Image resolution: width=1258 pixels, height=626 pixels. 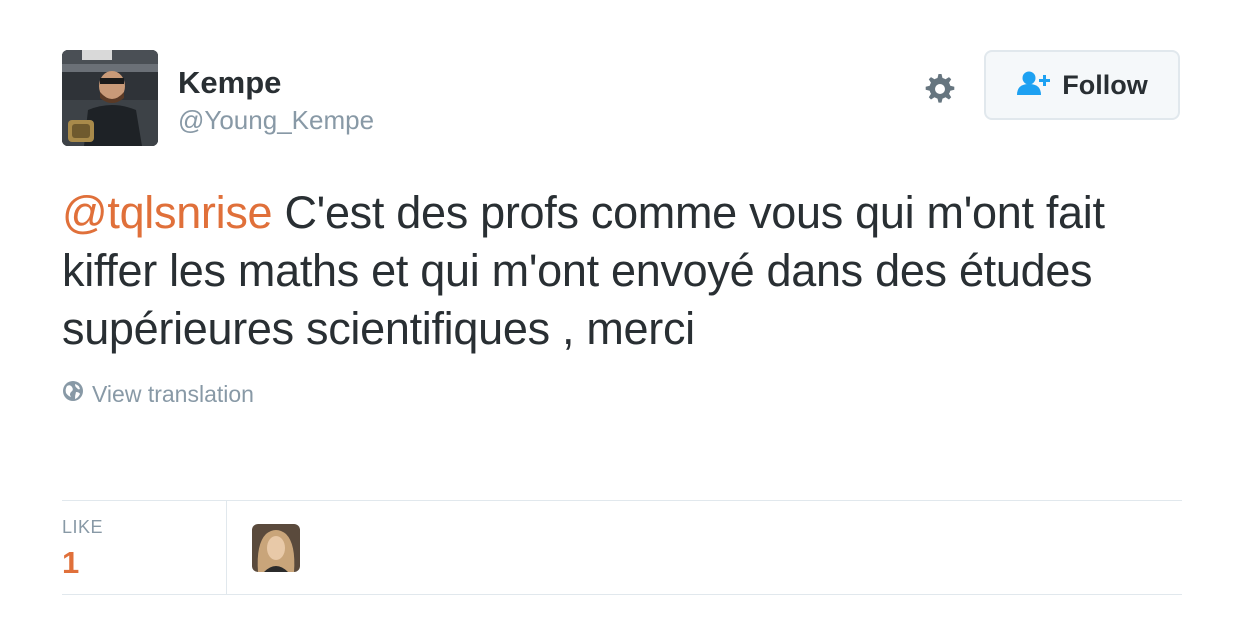 What do you see at coordinates (1105, 84) in the screenshot?
I see `follow-label: Follow` at bounding box center [1105, 84].